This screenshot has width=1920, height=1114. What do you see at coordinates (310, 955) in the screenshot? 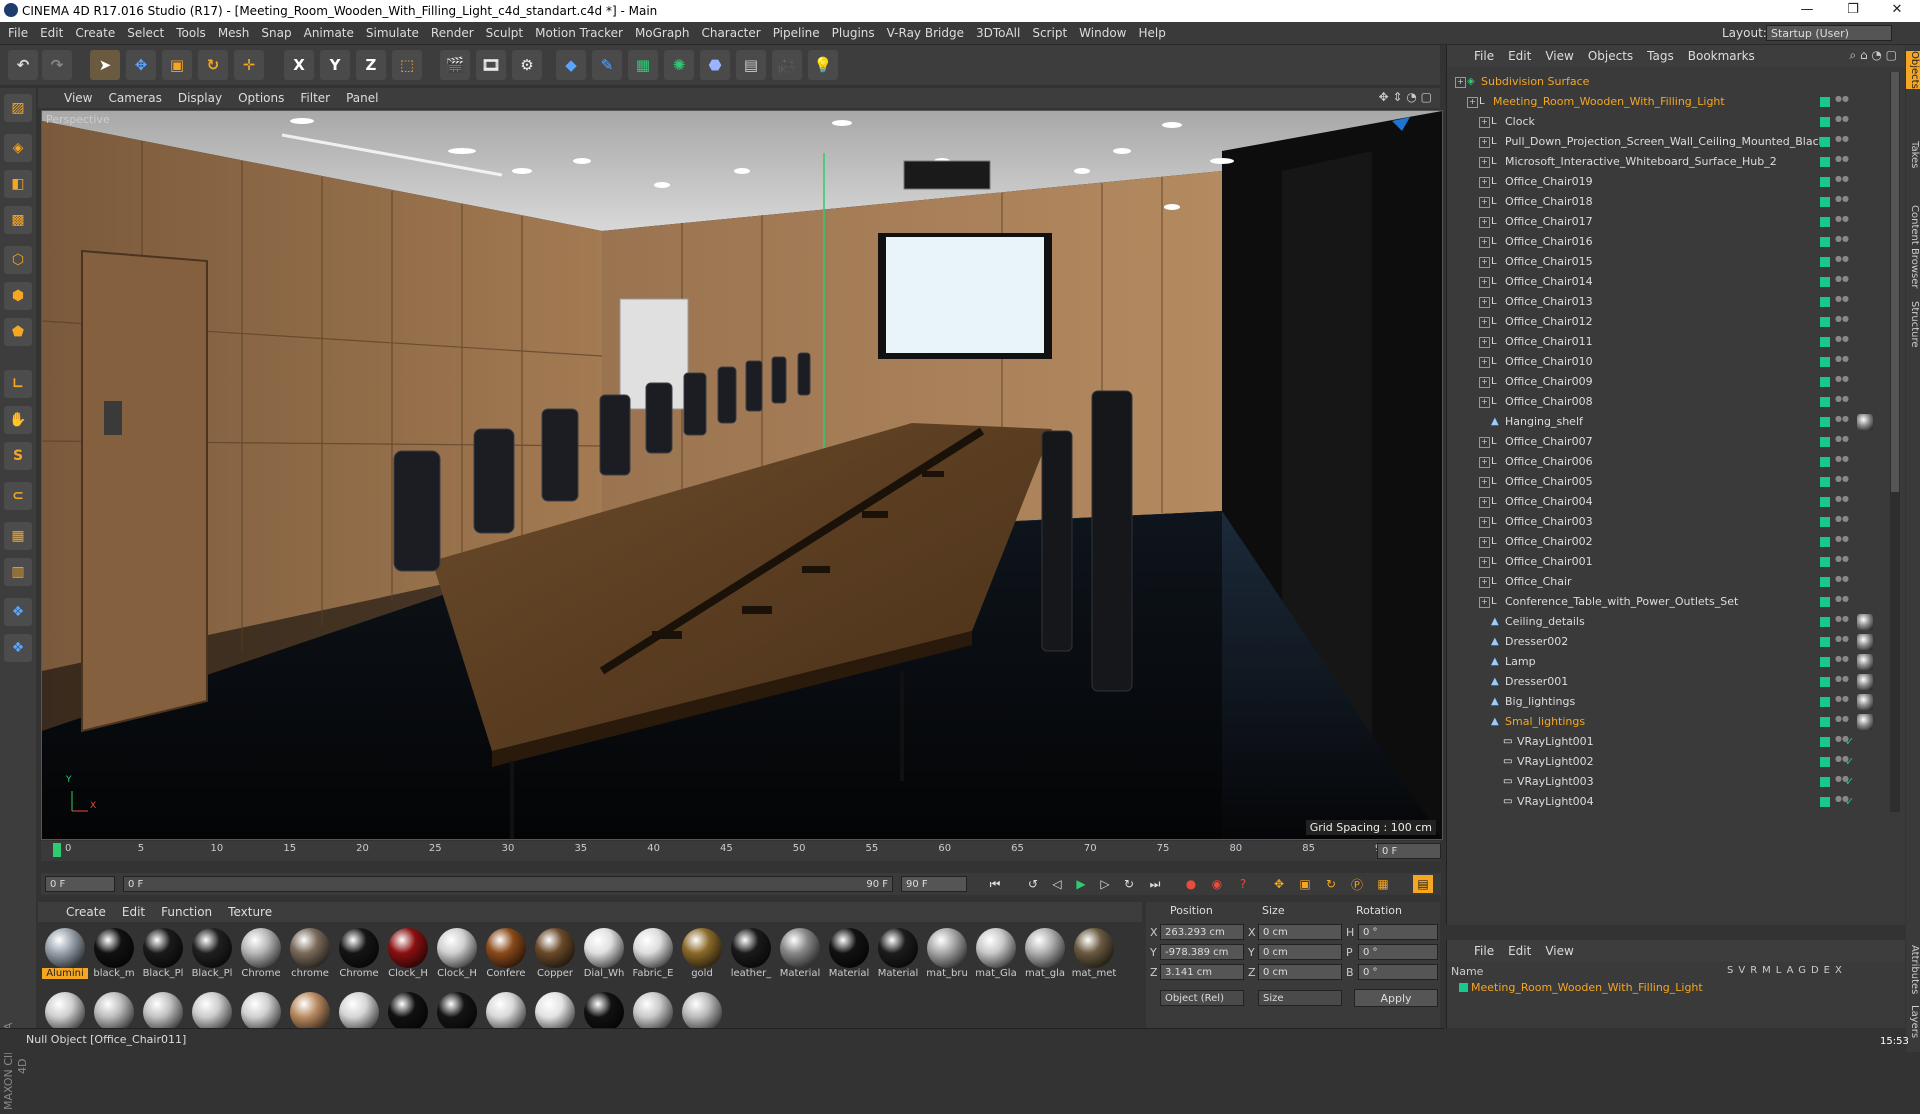
I see `material-swatch: chrome` at bounding box center [310, 955].